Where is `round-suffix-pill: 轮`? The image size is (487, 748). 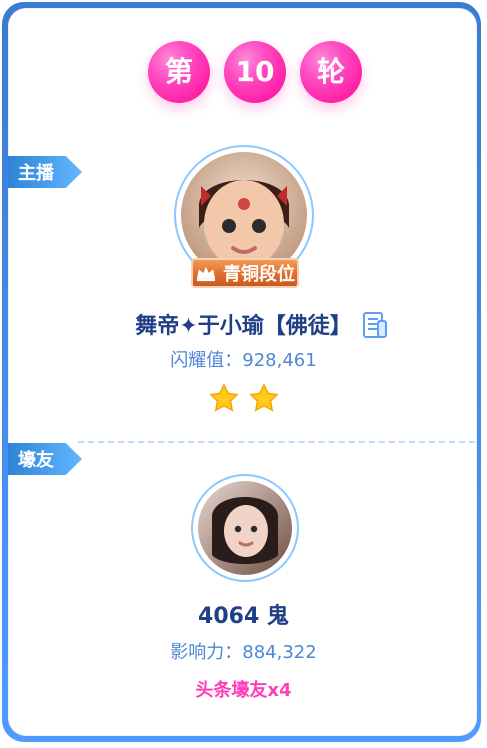 round-suffix-pill: 轮 is located at coordinates (331, 72).